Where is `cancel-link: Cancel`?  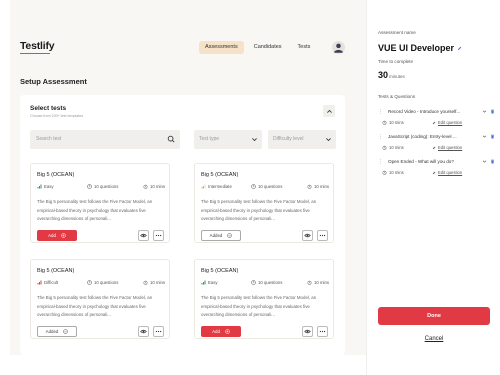 cancel-link: Cancel is located at coordinates (434, 339).